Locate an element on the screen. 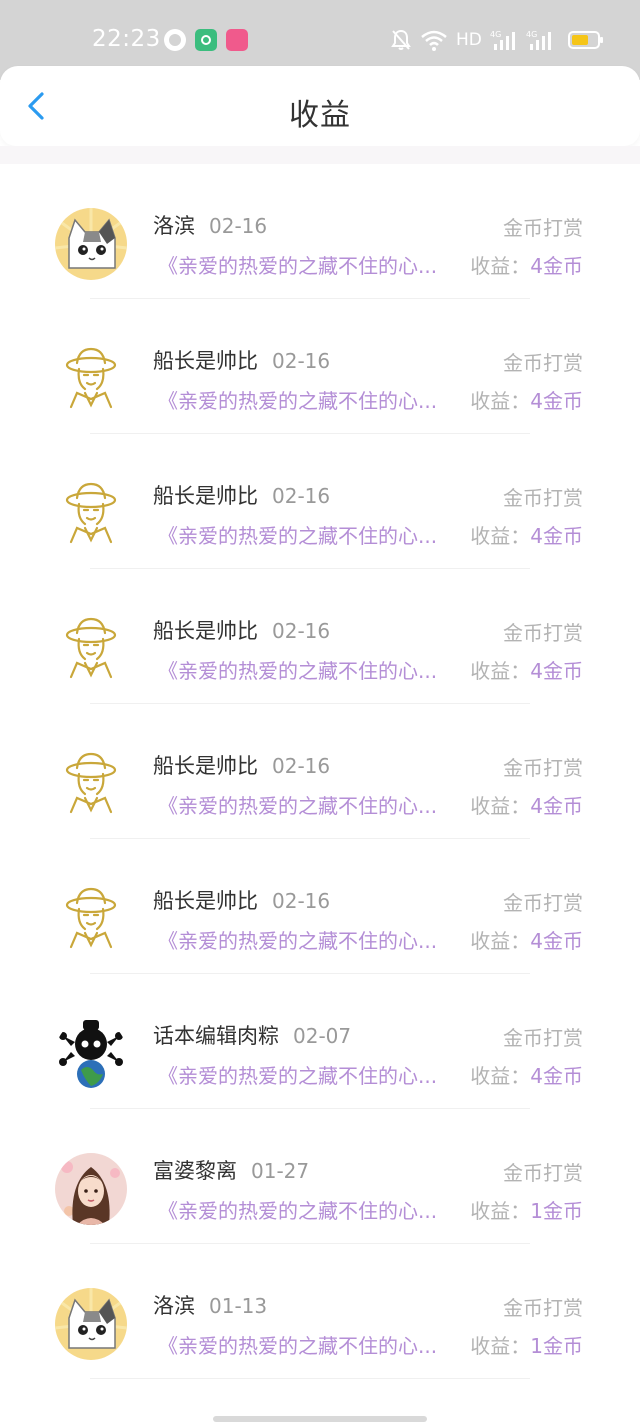 The height and width of the screenshot is (1422, 640). divider is located at coordinates (310, 1378).